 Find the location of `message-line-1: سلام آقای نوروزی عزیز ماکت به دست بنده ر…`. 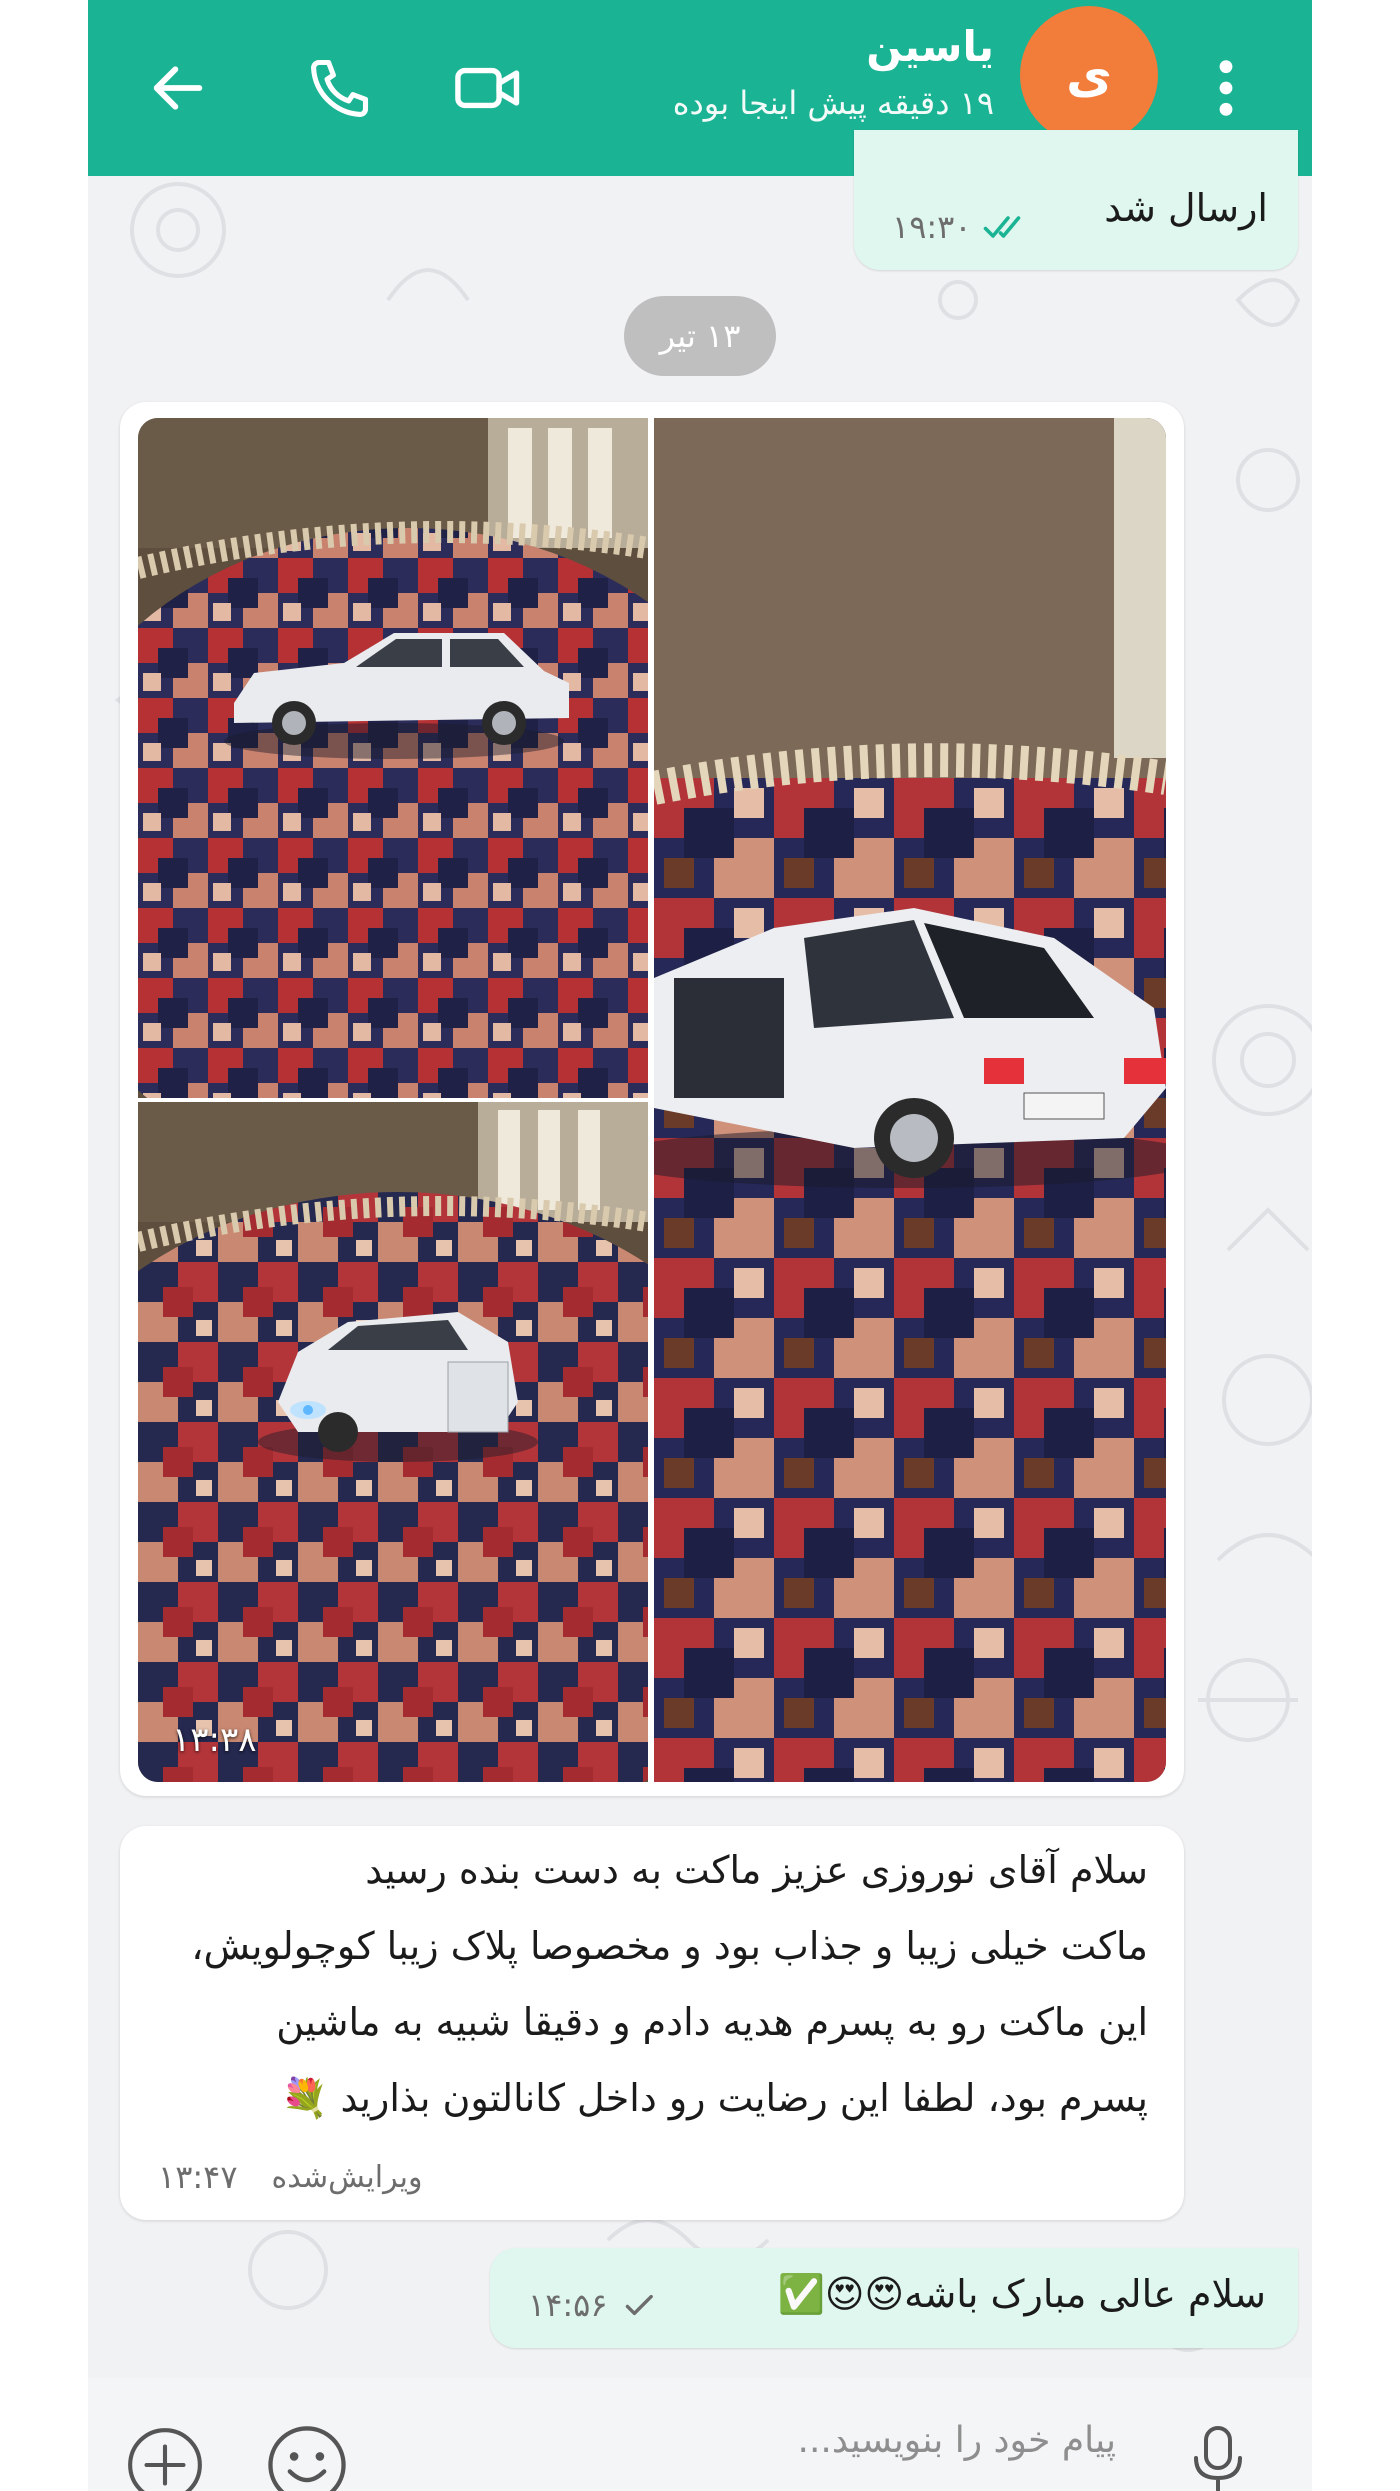

message-line-1: سلام آقای نوروزی عزیز ماکت به دست بنده ر… is located at coordinates (756, 1870).